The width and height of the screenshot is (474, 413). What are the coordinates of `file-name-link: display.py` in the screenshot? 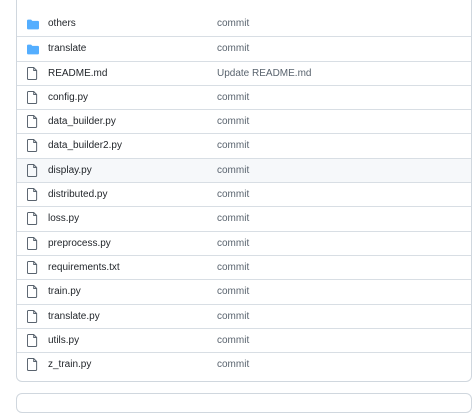 It's located at (70, 170).